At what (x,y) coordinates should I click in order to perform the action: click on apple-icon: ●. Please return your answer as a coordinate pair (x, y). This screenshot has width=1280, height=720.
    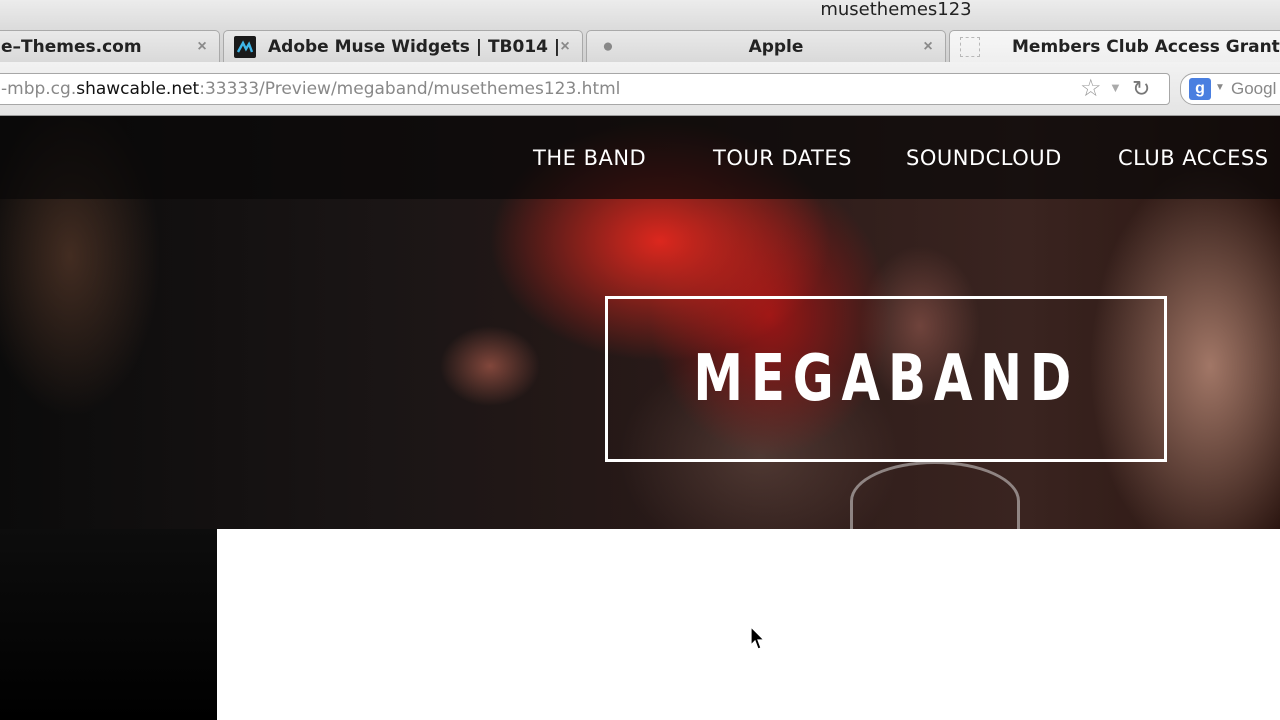
    Looking at the image, I should click on (608, 46).